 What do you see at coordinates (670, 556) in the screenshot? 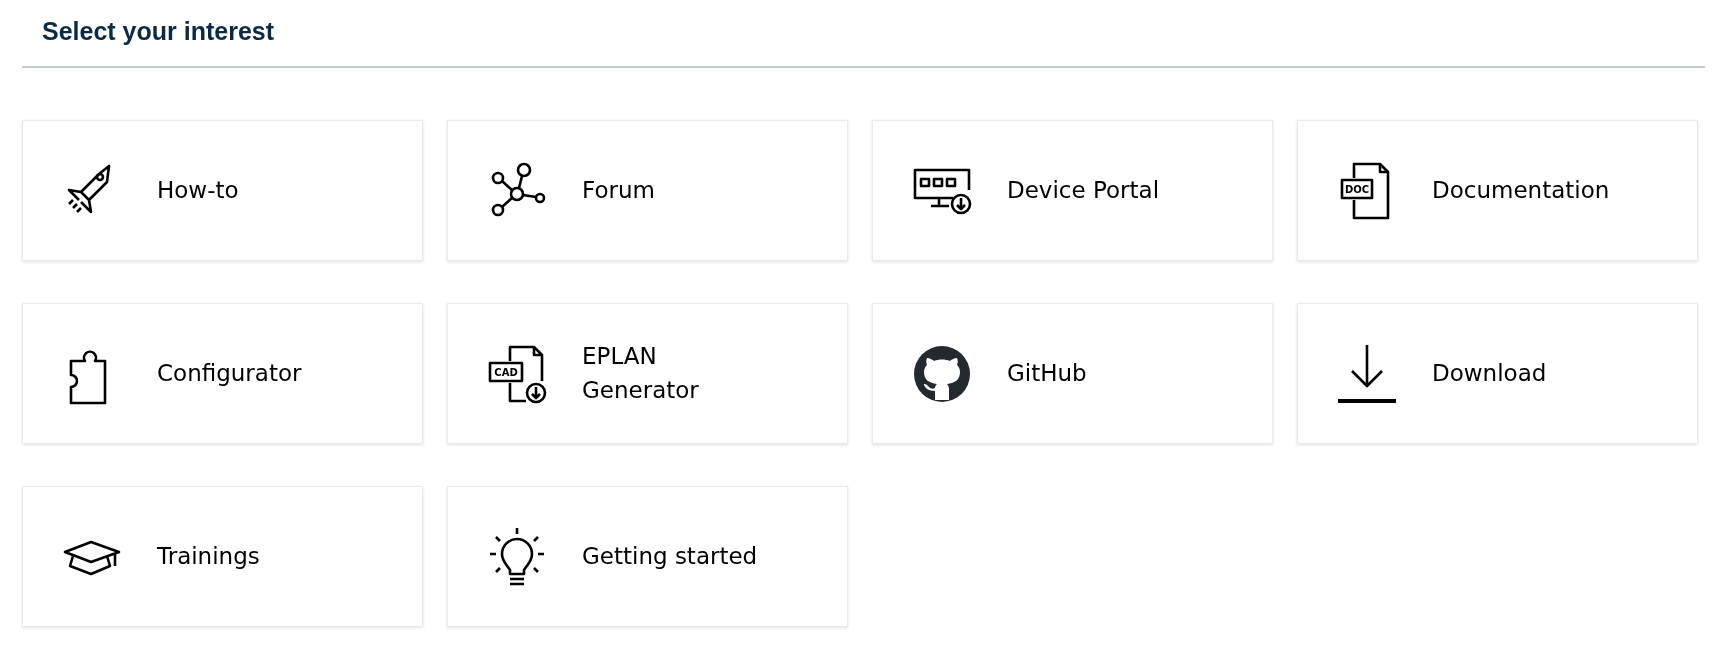
I see `tile-label: Getting started` at bounding box center [670, 556].